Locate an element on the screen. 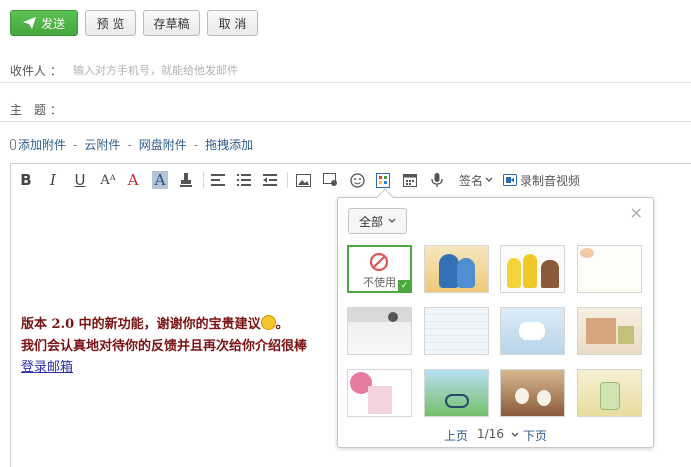 Image resolution: width=691 pixels, height=467 pixels. underline-button: U is located at coordinates (80, 180).